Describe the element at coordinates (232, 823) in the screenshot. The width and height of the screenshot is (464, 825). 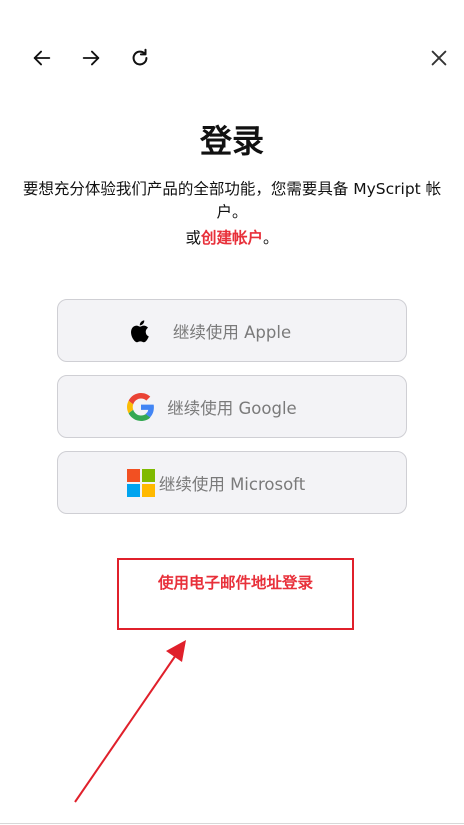
I see `bottom-divider` at that location.